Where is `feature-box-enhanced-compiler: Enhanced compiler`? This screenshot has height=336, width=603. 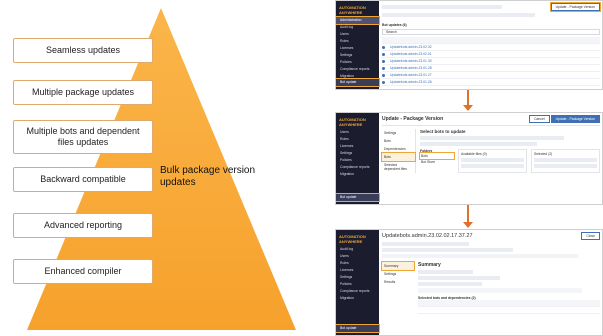
feature-box-enhanced-compiler: Enhanced compiler is located at coordinates (83, 271).